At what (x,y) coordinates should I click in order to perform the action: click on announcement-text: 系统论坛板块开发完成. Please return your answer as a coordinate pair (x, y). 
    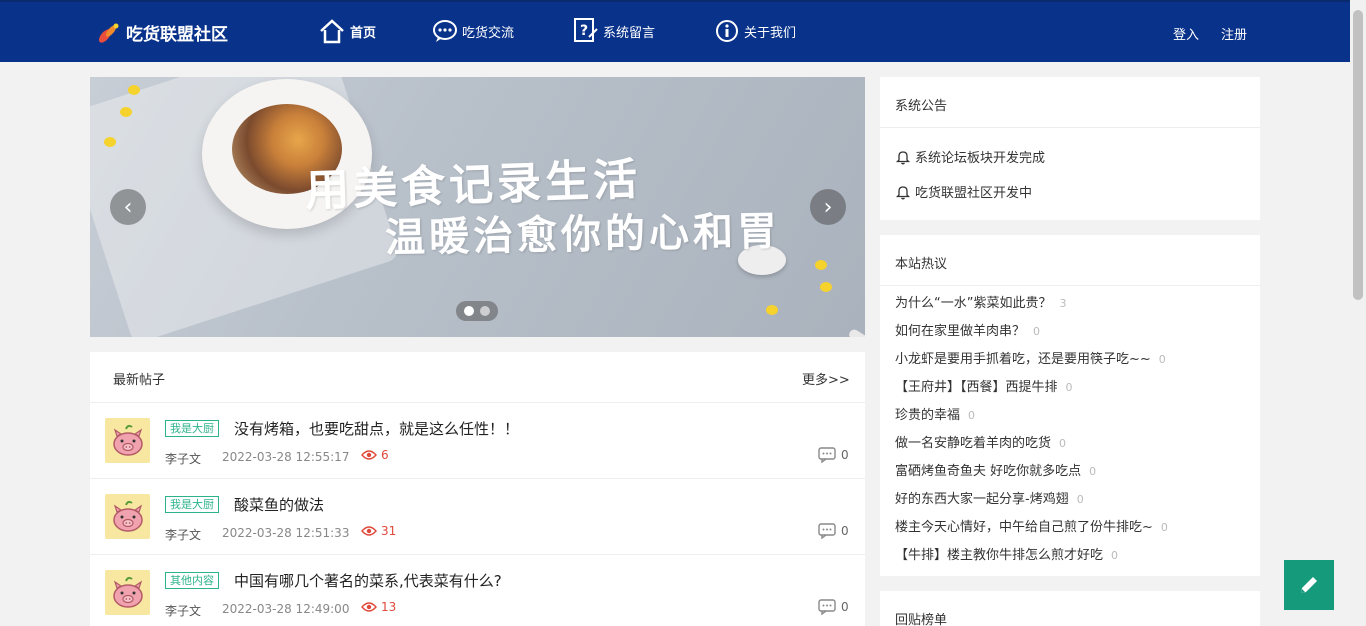
    Looking at the image, I should click on (980, 158).